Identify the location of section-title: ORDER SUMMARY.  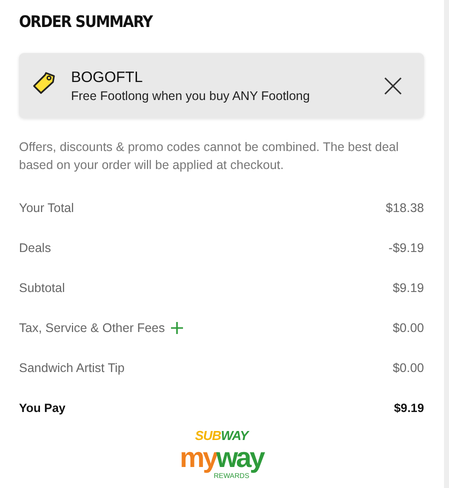
(86, 22).